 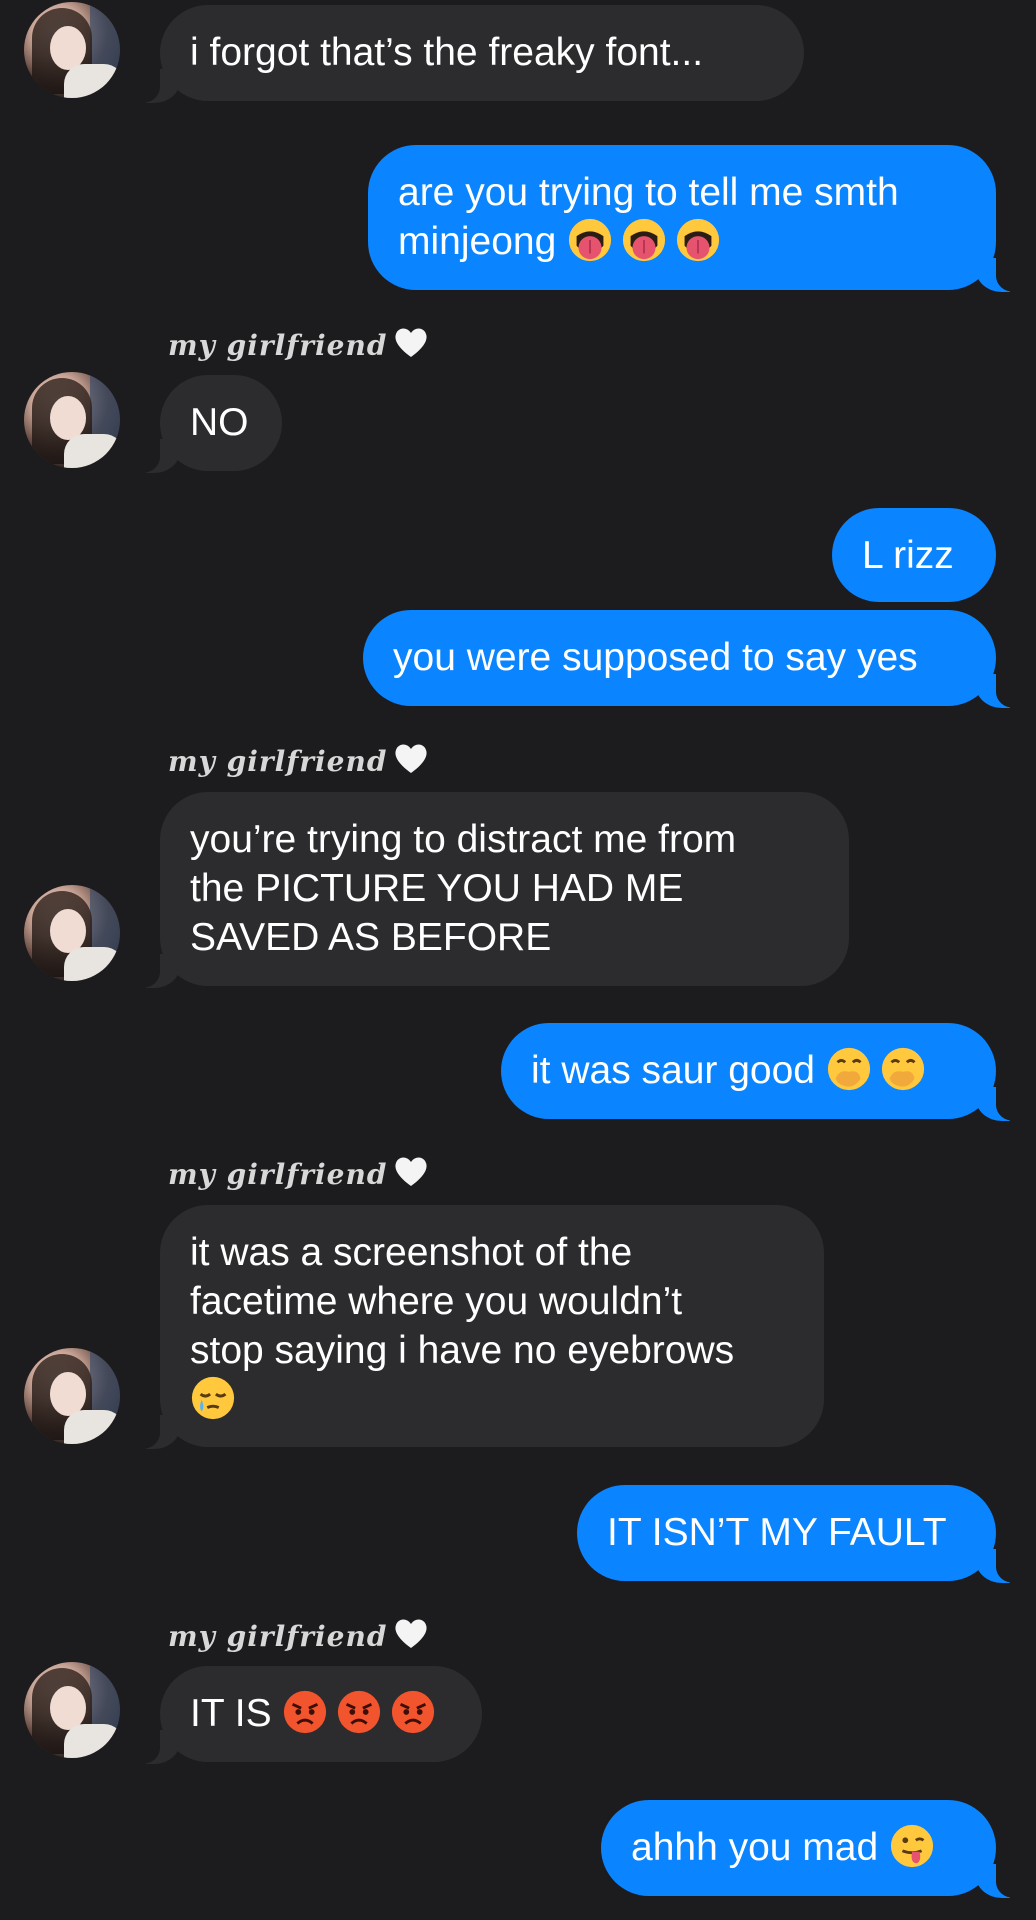 What do you see at coordinates (912, 1846) in the screenshot?
I see `tongue-out-face-icon` at bounding box center [912, 1846].